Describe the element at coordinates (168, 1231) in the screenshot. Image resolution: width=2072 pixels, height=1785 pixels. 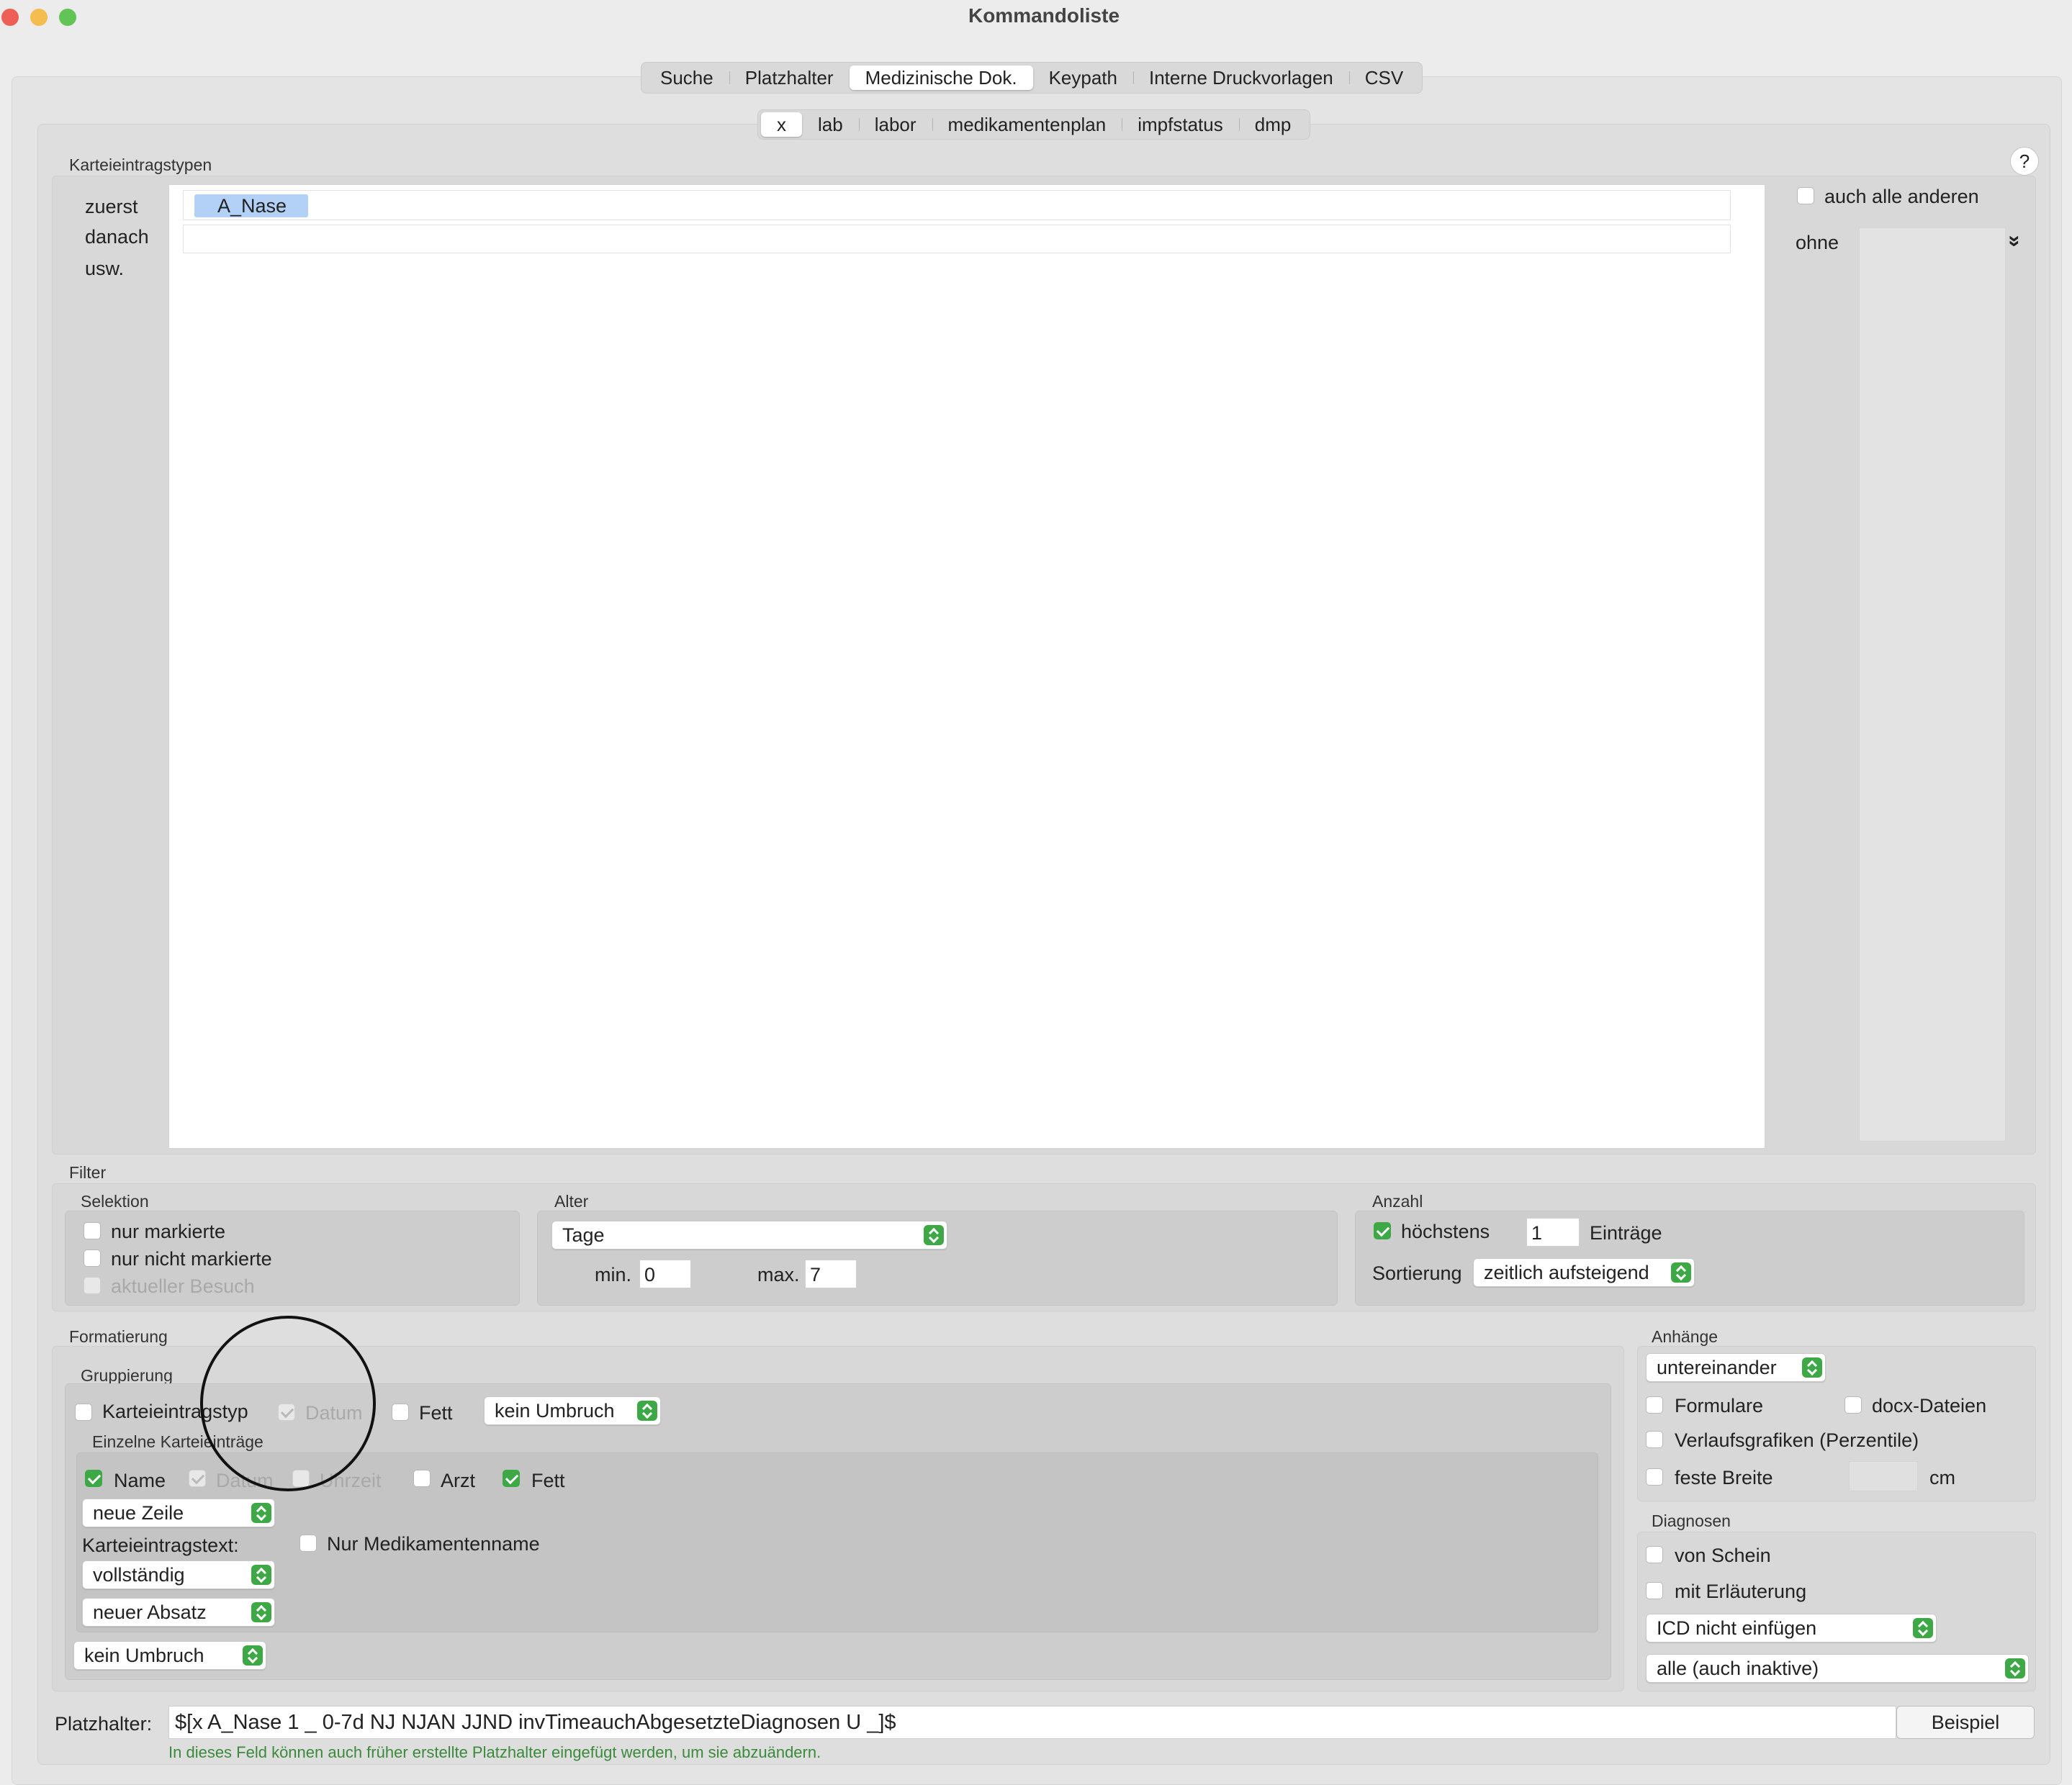
I see `nur-markierte-label: nur markierte` at that location.